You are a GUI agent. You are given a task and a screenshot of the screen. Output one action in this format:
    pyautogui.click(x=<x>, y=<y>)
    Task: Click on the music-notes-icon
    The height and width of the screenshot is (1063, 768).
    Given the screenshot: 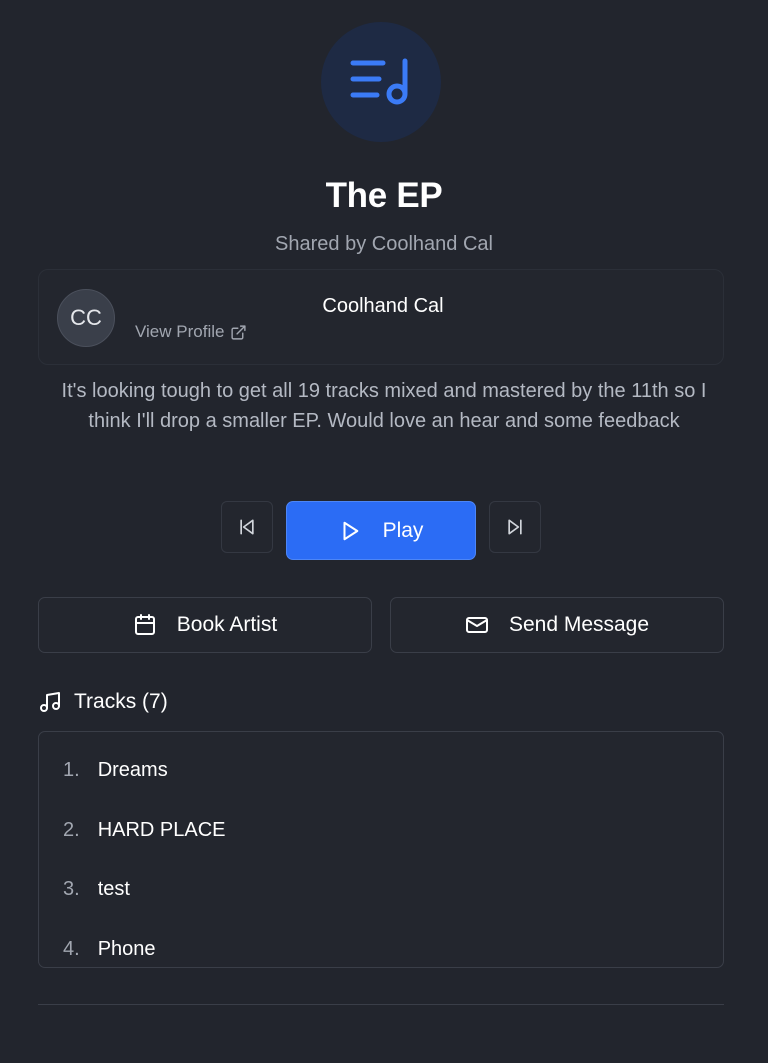 What is the action you would take?
    pyautogui.click(x=50, y=702)
    